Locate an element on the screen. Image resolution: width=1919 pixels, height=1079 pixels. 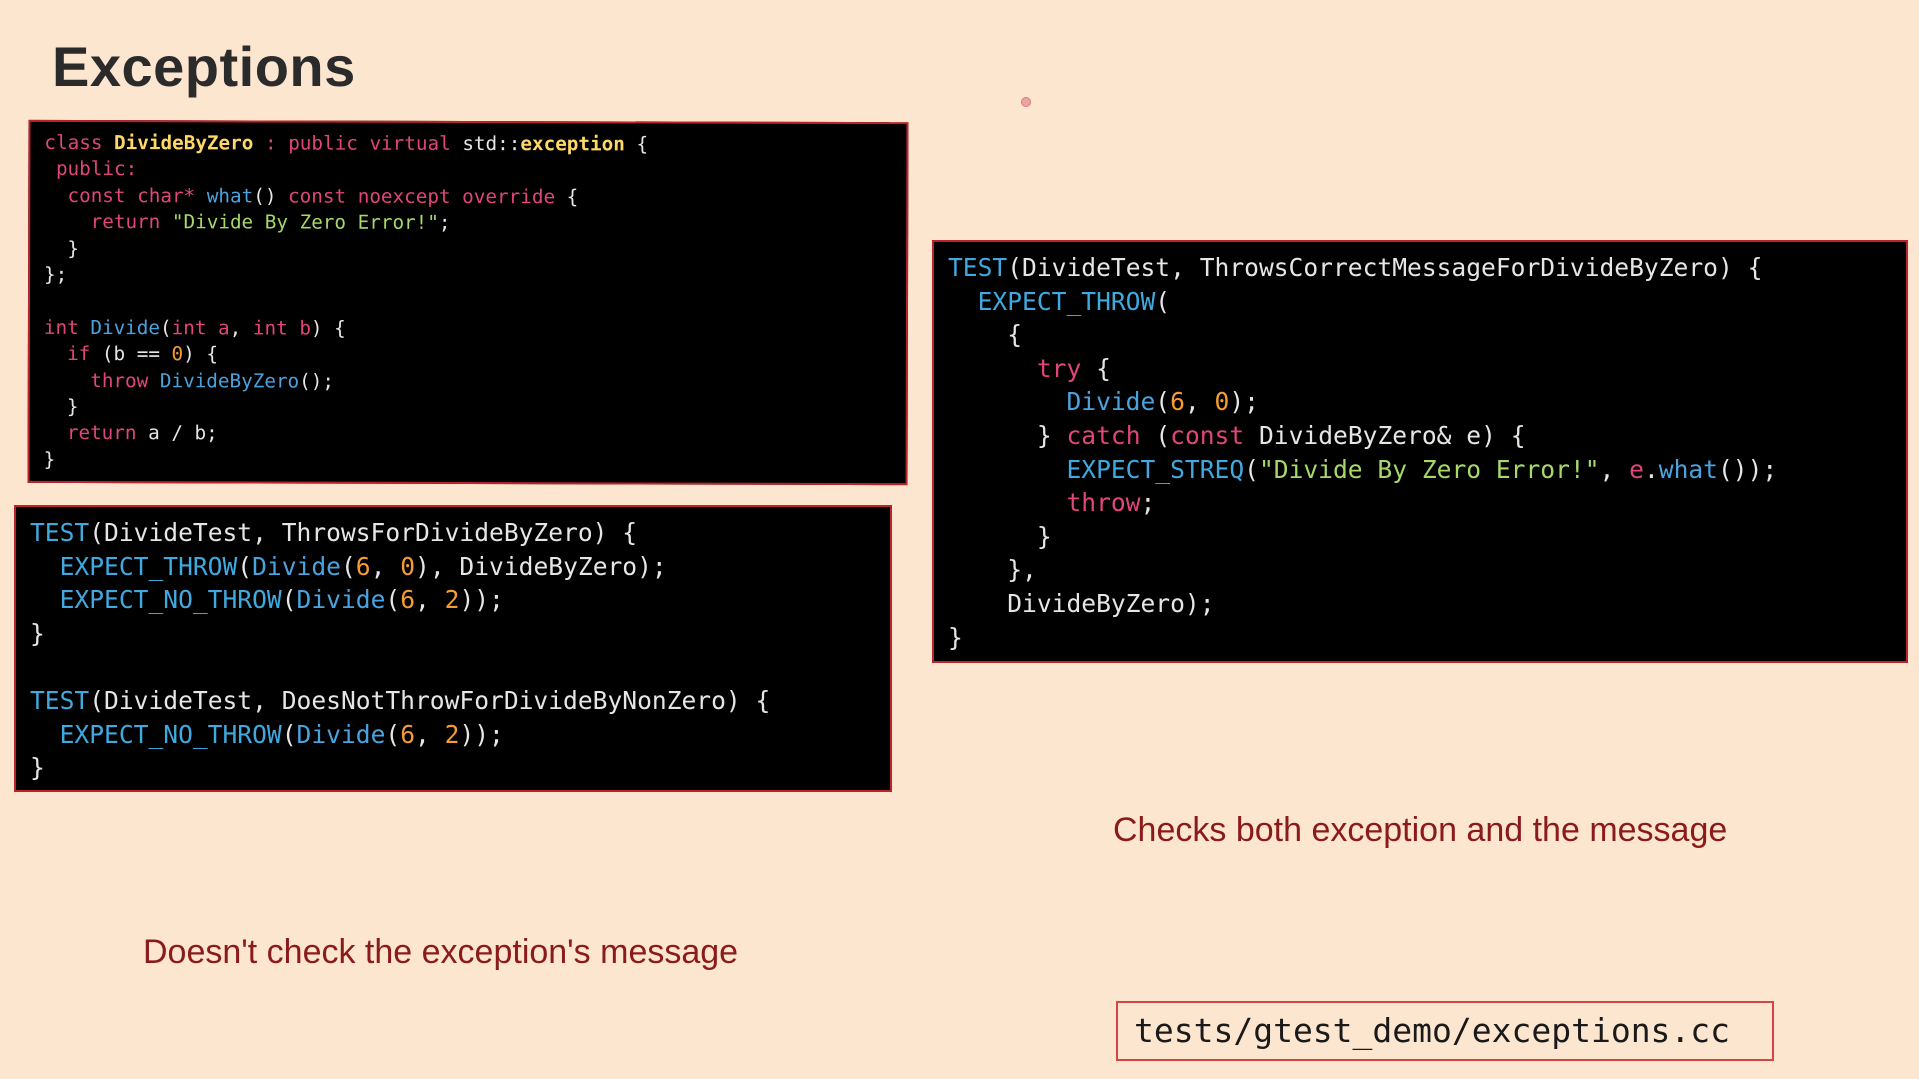
code-token: std:: is located at coordinates (491, 143).